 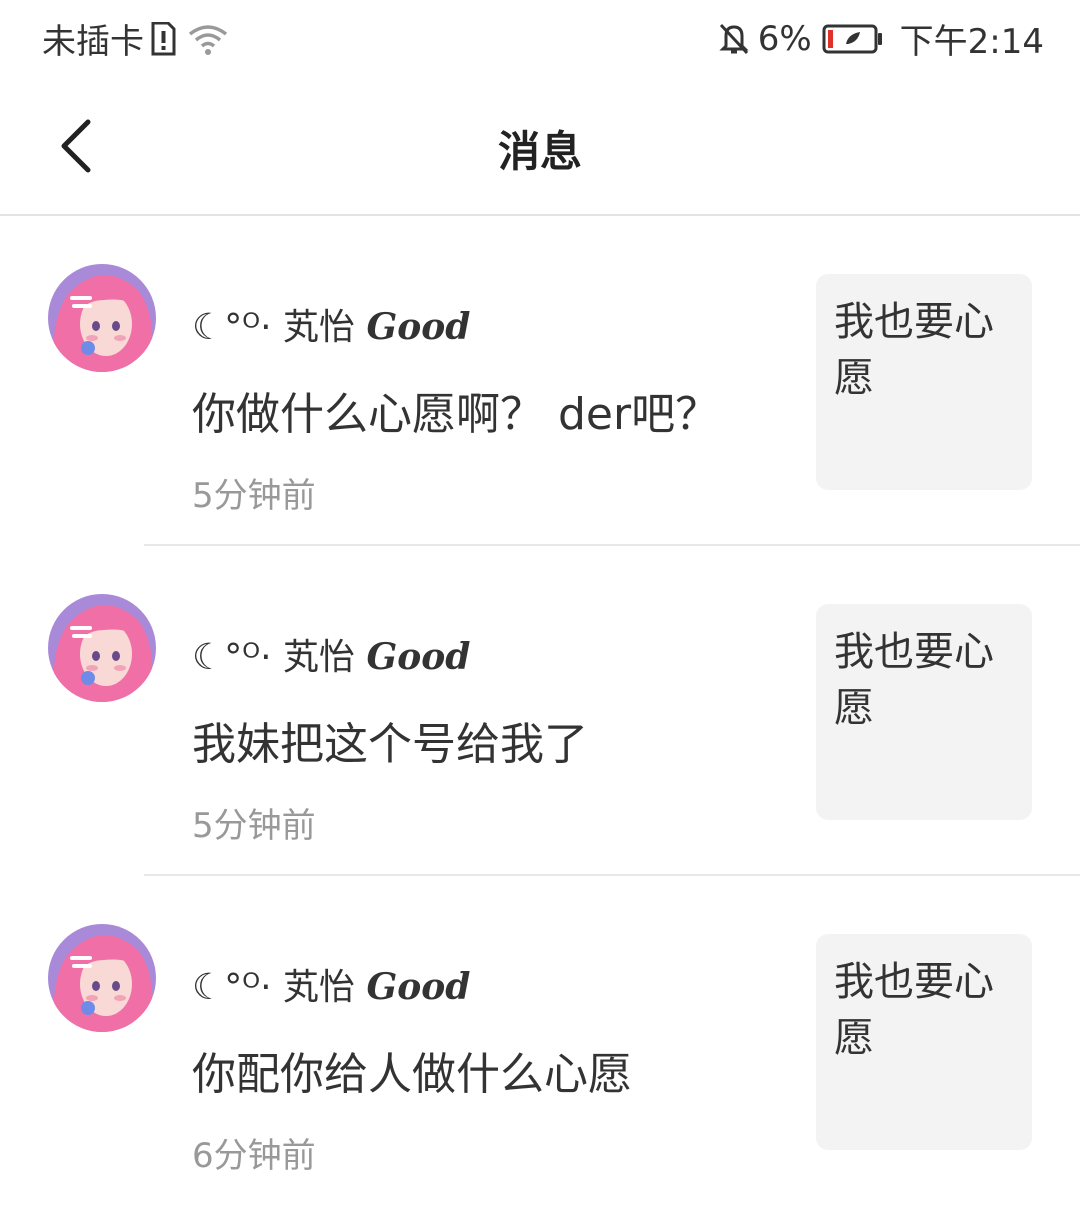 I want to click on message-text: 你做什么心愿啊？ der吧？, so click(x=456, y=414).